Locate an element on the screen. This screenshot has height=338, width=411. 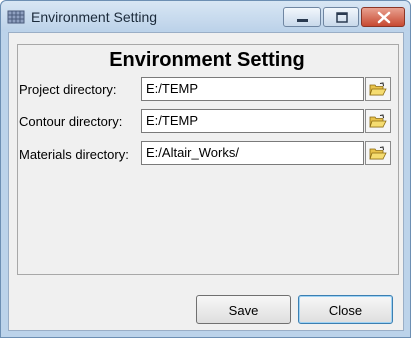
dialog-heading: Environment Setting is located at coordinates (207, 60).